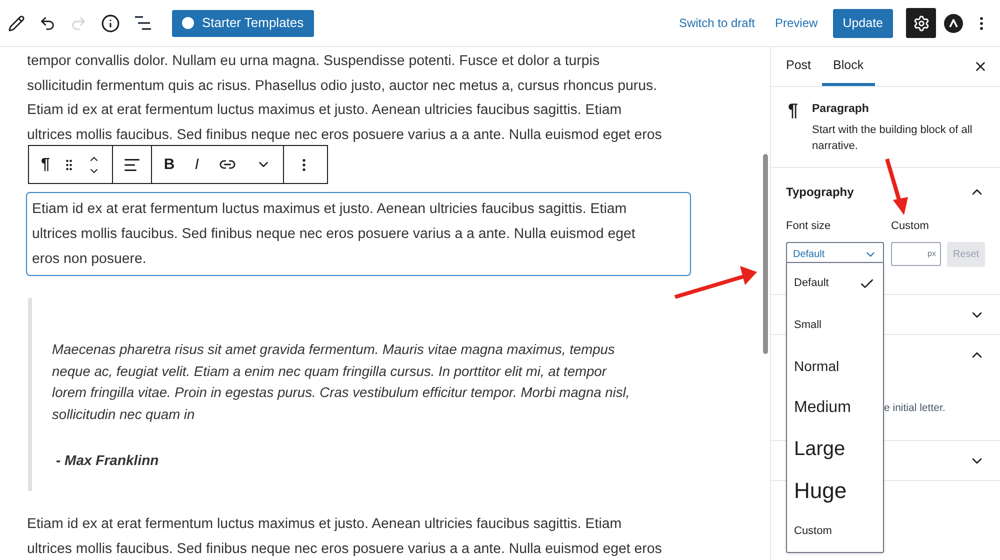  I want to click on gear-icon, so click(921, 23).